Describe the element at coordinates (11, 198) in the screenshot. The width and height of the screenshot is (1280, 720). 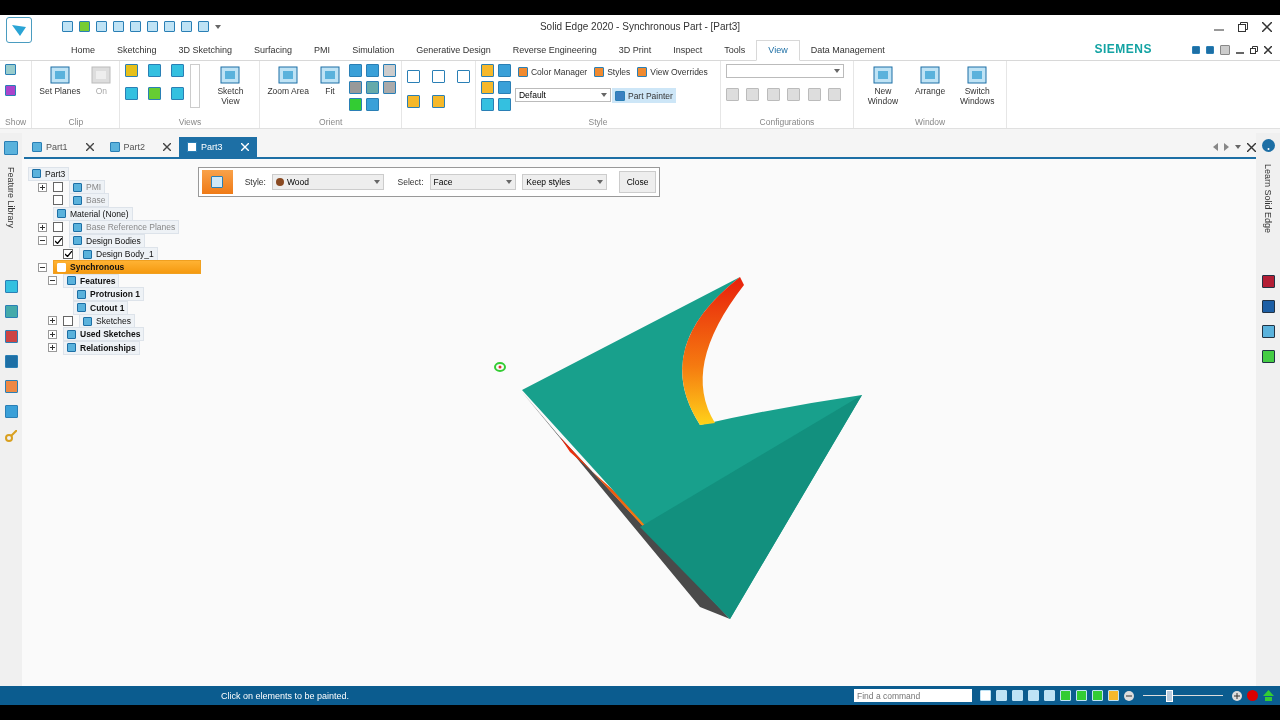
I see `side-tab: Feature Library` at that location.